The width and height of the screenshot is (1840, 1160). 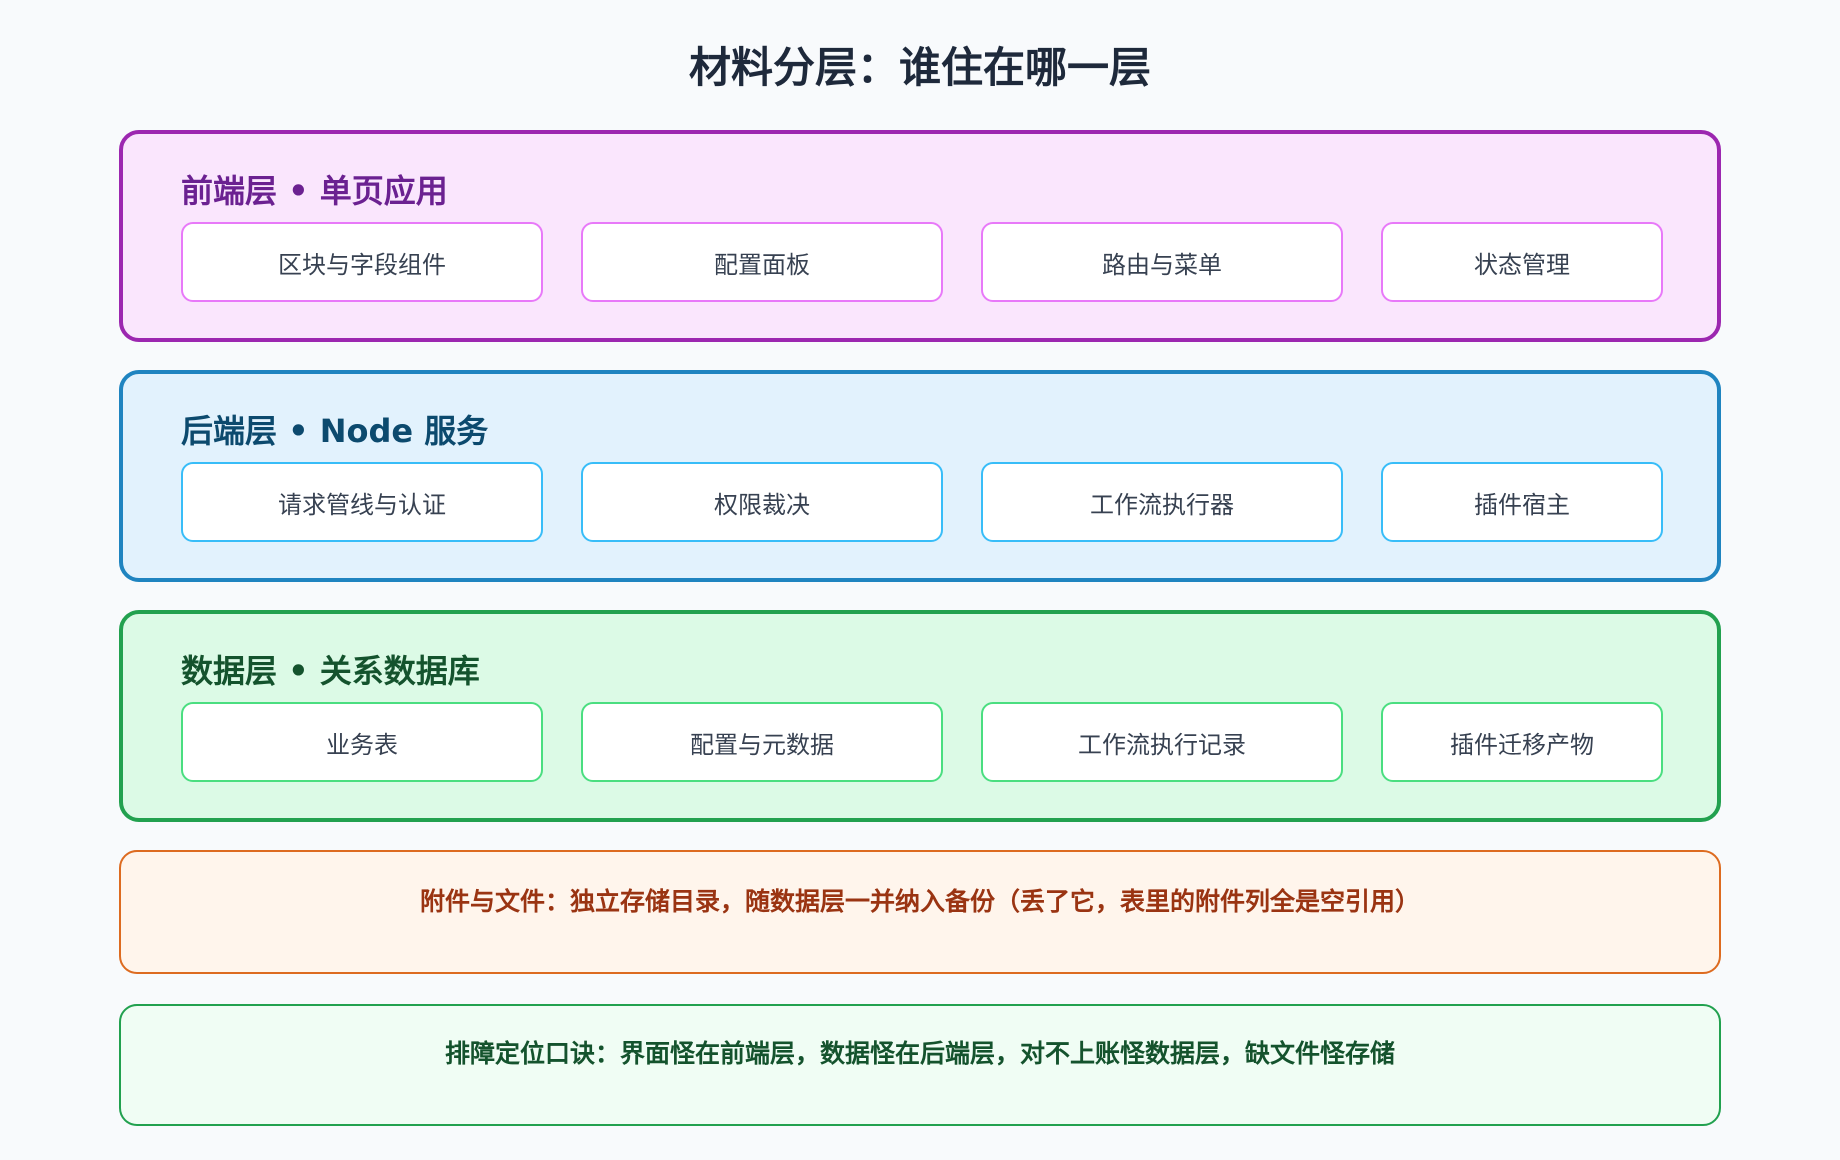 What do you see at coordinates (1522, 262) in the screenshot?
I see `frontend-item-state-management: 状态管理` at bounding box center [1522, 262].